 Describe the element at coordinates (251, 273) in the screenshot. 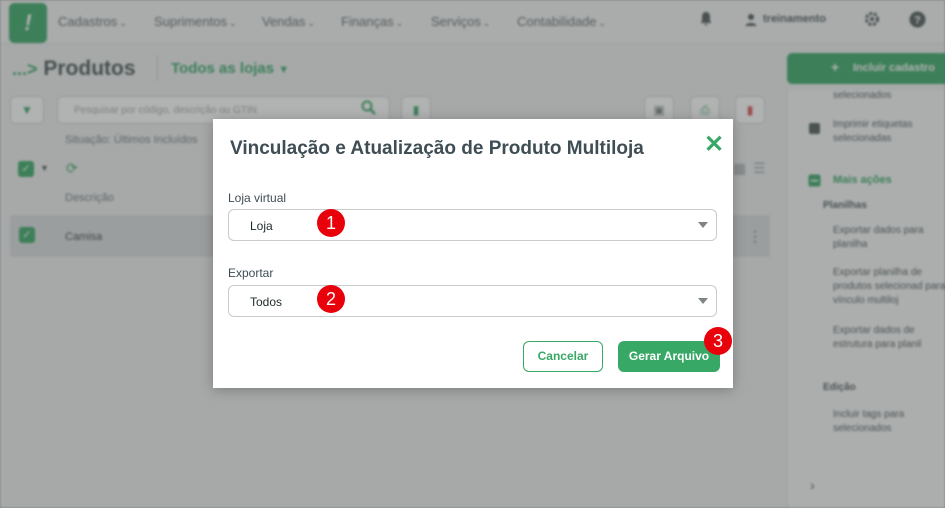

I see `export-label: Exportar` at that location.